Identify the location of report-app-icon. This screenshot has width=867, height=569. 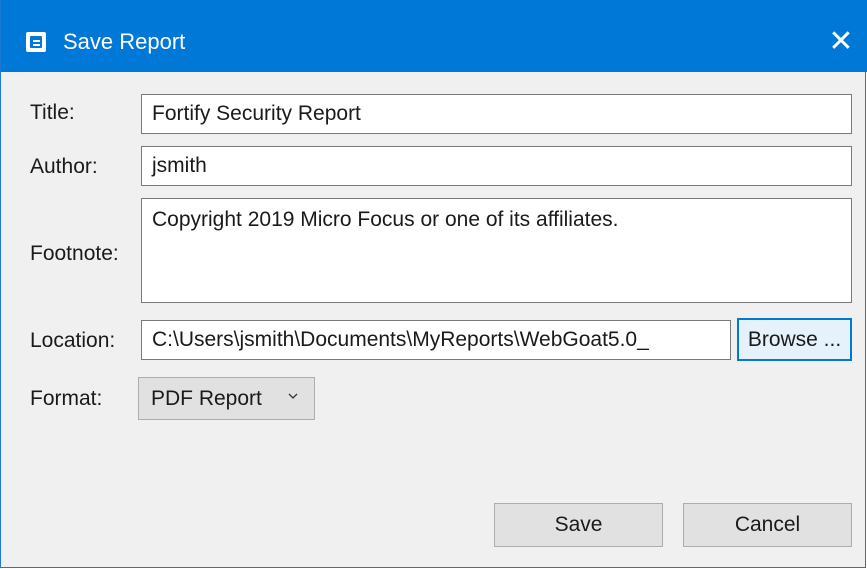
(36, 42).